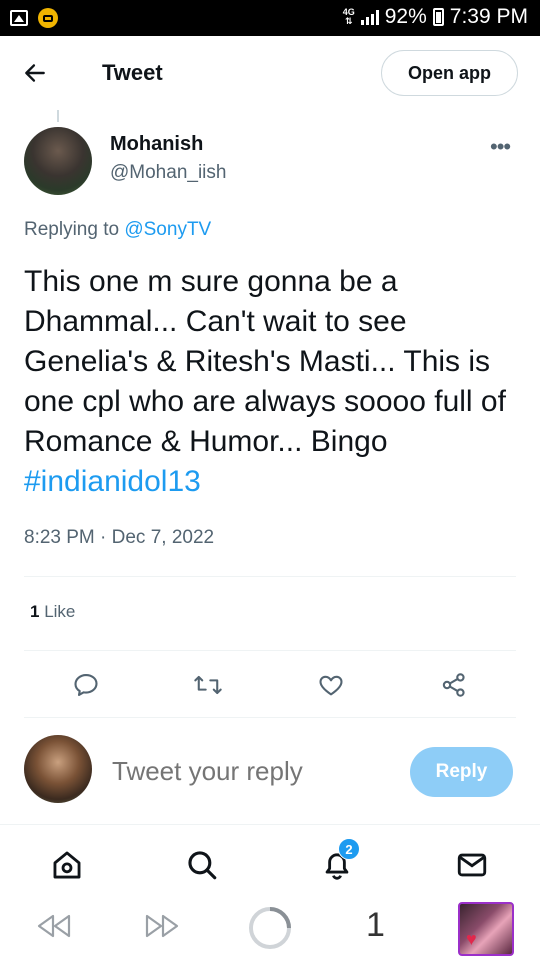 Image resolution: width=540 pixels, height=960 pixels. I want to click on reply-submit-button: Reply, so click(461, 772).